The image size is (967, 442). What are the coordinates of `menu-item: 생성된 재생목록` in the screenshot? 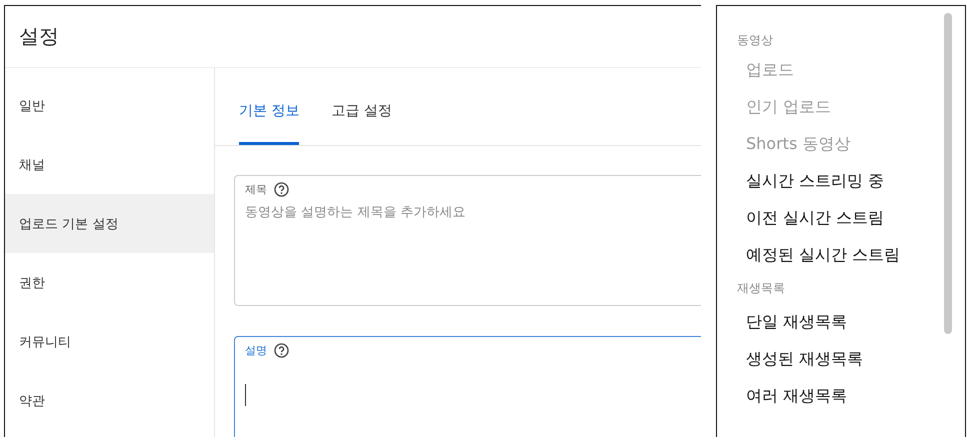 It's located at (851, 359).